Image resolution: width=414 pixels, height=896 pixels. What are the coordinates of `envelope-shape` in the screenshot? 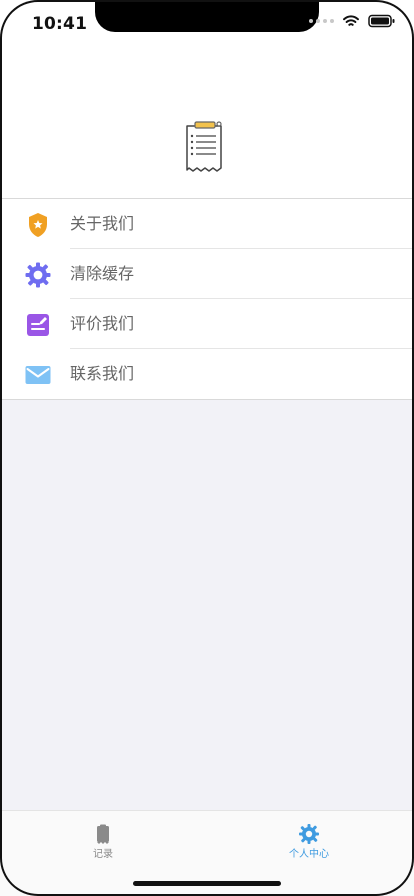 It's located at (38, 375).